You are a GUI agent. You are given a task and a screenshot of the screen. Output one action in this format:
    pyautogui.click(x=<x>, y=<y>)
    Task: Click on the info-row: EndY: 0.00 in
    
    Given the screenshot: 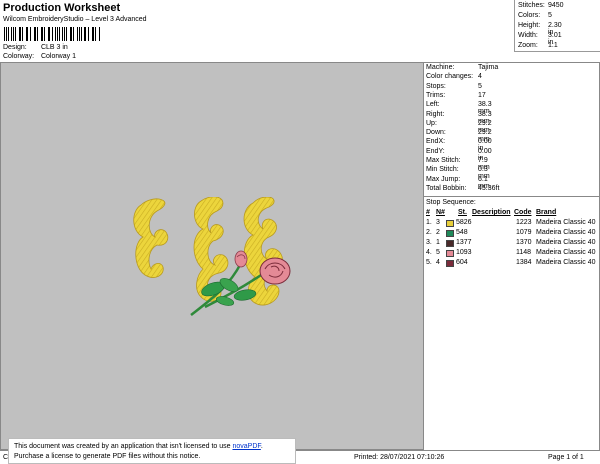 What is the action you would take?
    pyautogui.click(x=459, y=154)
    